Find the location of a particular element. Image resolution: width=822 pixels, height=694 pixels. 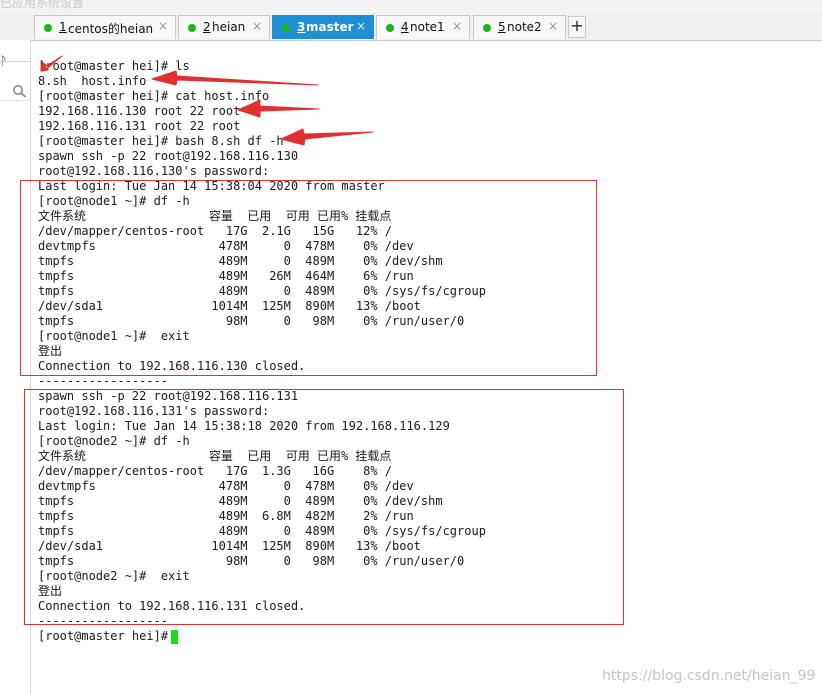

arrow-to-prompt is located at coordinates (51, 63).